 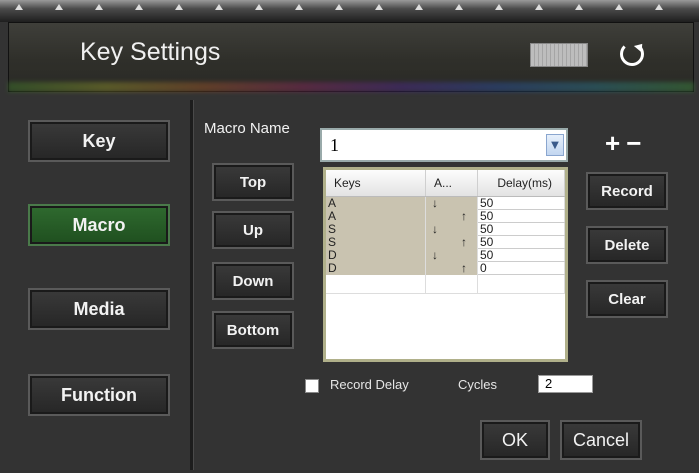 What do you see at coordinates (334, 145) in the screenshot?
I see `macro-name-value: 1` at bounding box center [334, 145].